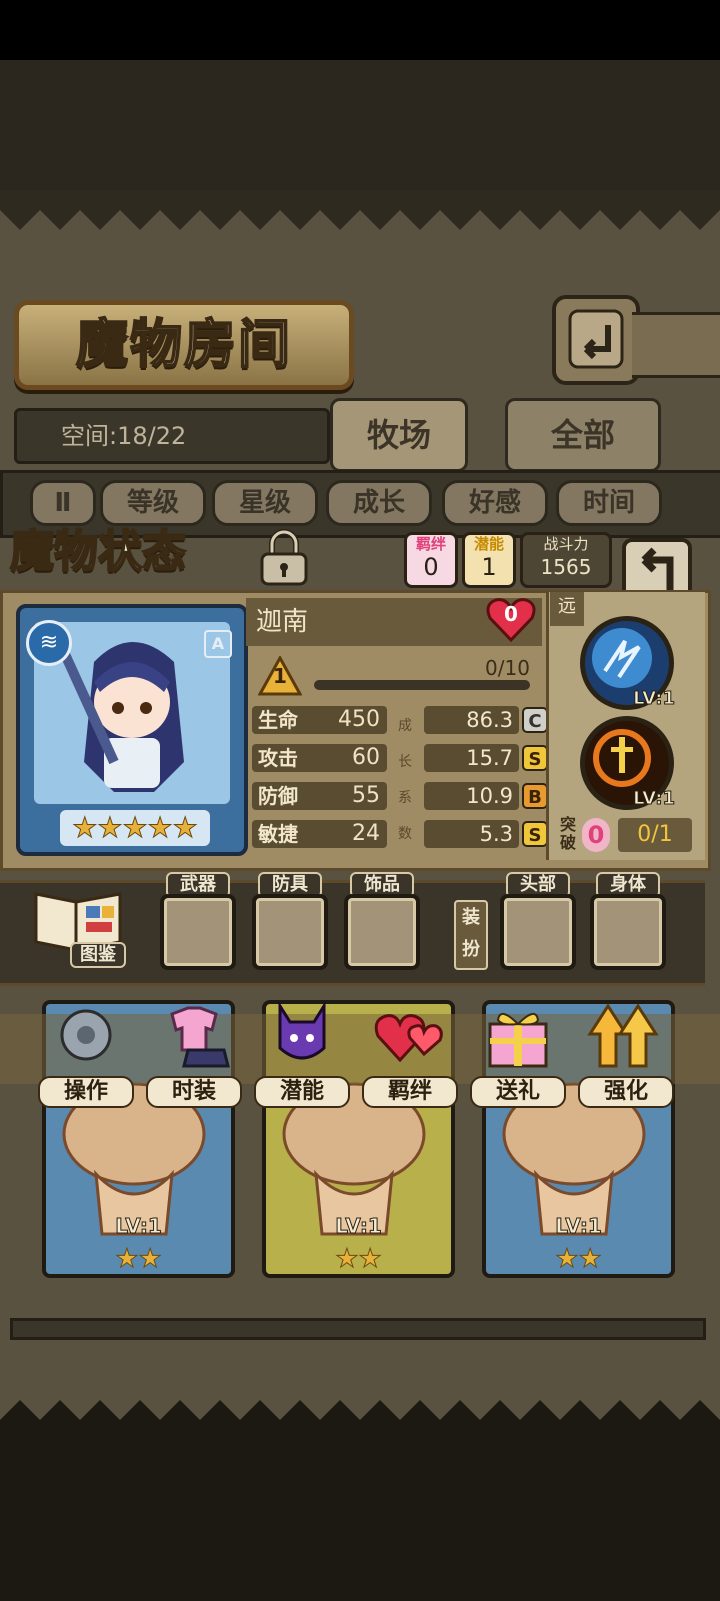 The width and height of the screenshot is (720, 1601). Describe the element at coordinates (132, 730) in the screenshot. I see `monster-portrait: ≋ A ★★★★★` at that location.